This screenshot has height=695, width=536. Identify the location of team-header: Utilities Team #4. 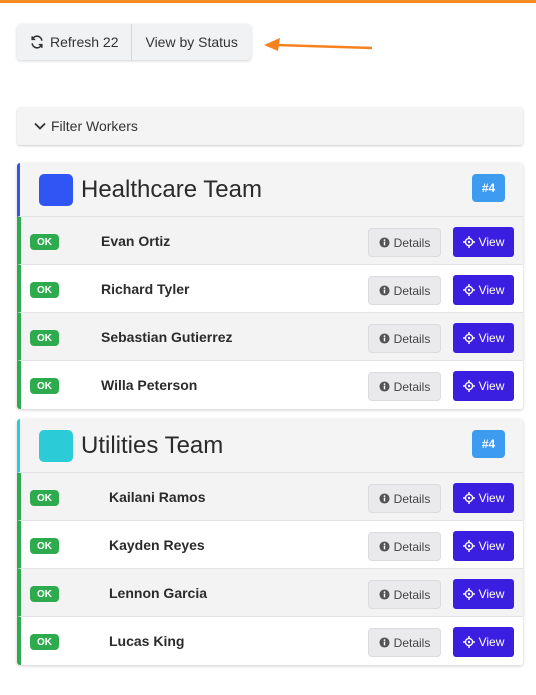
(270, 446).